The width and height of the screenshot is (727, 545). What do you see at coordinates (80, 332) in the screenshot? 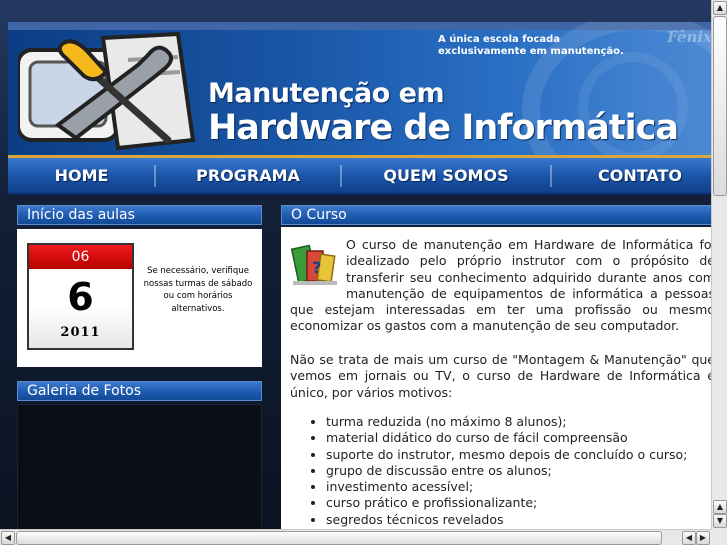
I see `calendar-year: 2011` at bounding box center [80, 332].